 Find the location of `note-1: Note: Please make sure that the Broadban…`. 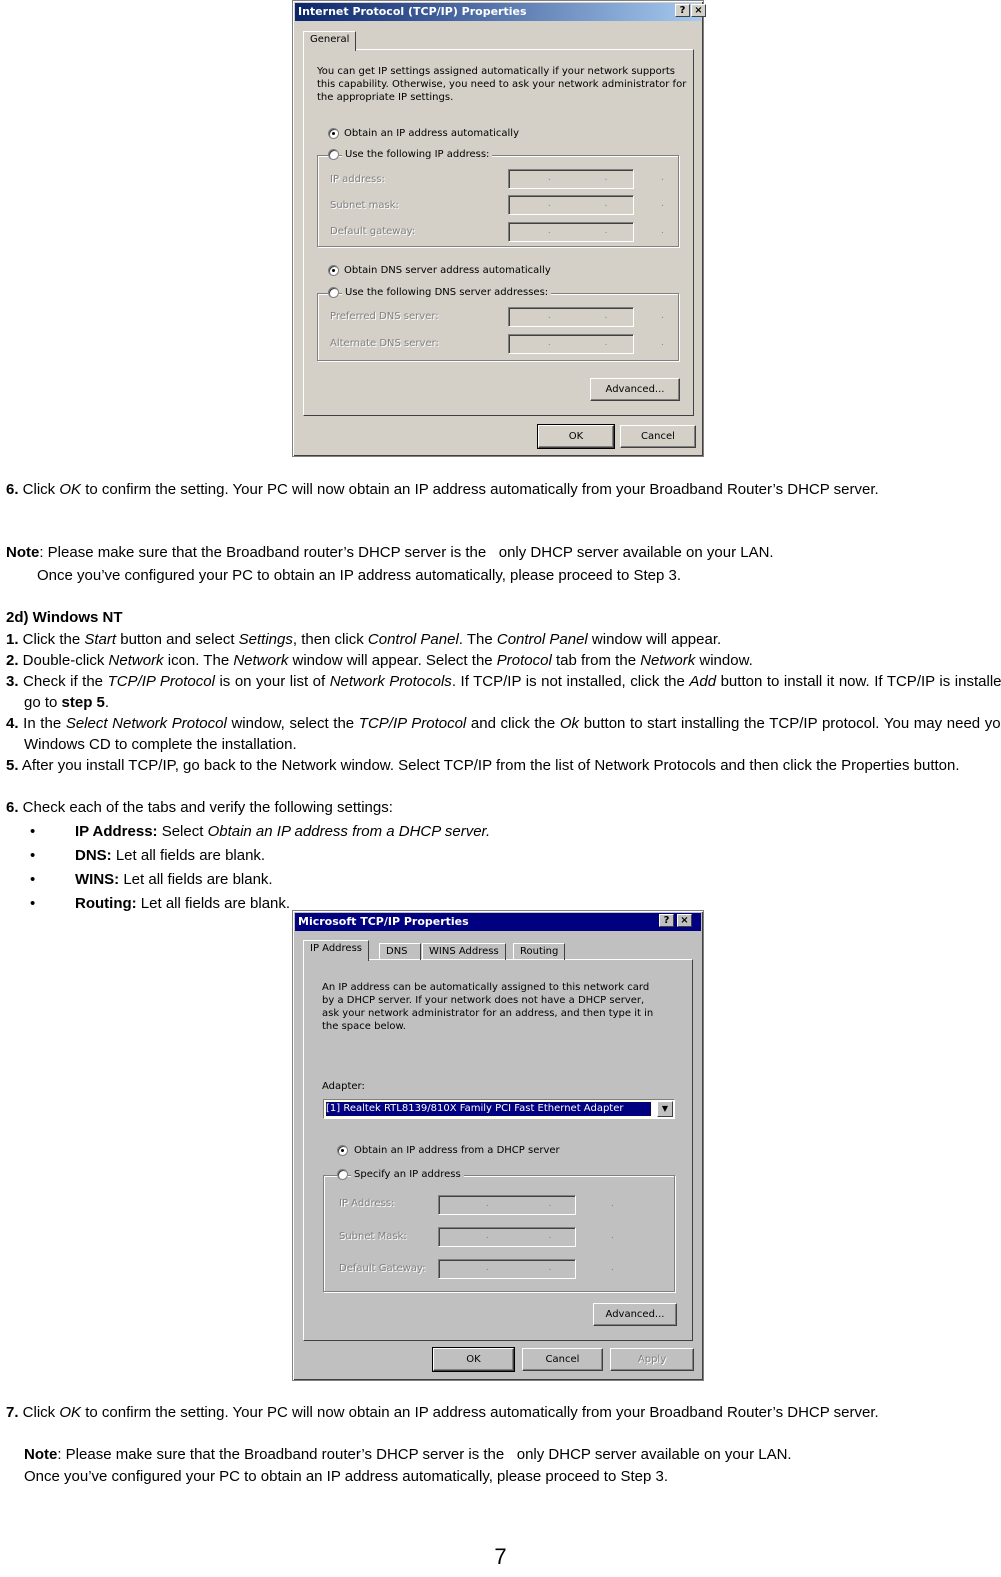

note-1: Note: Please make sure that the Broadban… is located at coordinates (390, 552).